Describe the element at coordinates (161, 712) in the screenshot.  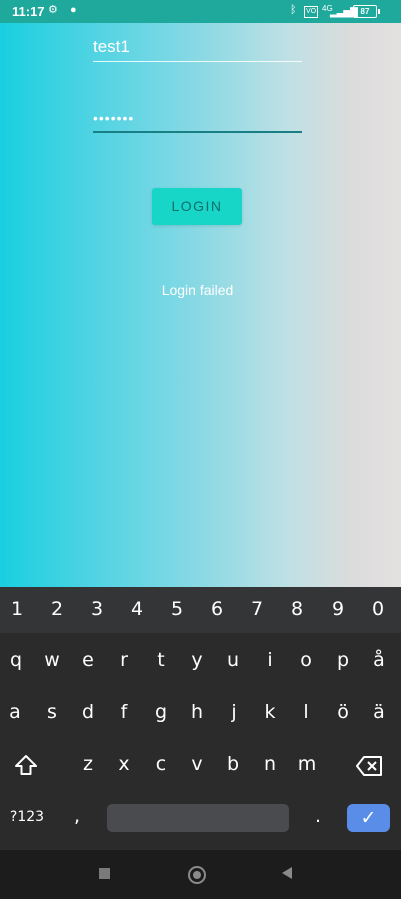
I see `key-g: g` at that location.